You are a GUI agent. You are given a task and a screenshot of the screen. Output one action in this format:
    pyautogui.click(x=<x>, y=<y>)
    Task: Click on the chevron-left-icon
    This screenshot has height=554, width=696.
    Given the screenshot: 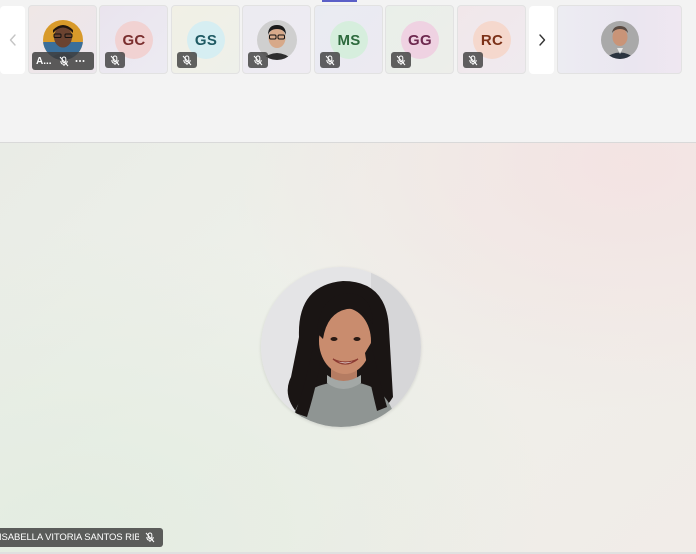 What is the action you would take?
    pyautogui.click(x=13, y=40)
    